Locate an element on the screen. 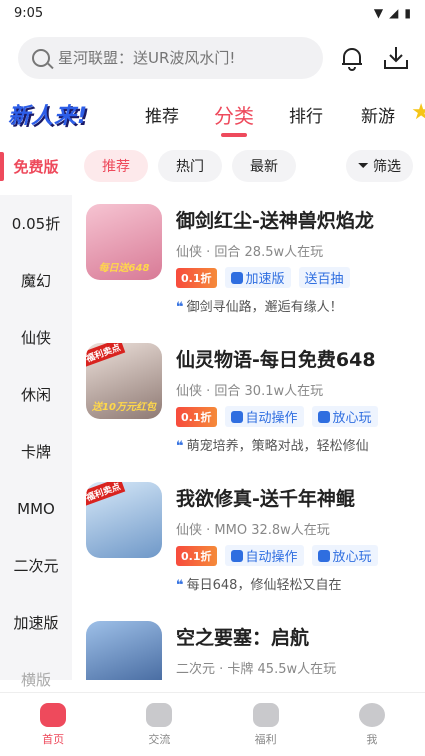 The image size is (425, 756). filter-button: ⏷ 筛选 is located at coordinates (379, 166).